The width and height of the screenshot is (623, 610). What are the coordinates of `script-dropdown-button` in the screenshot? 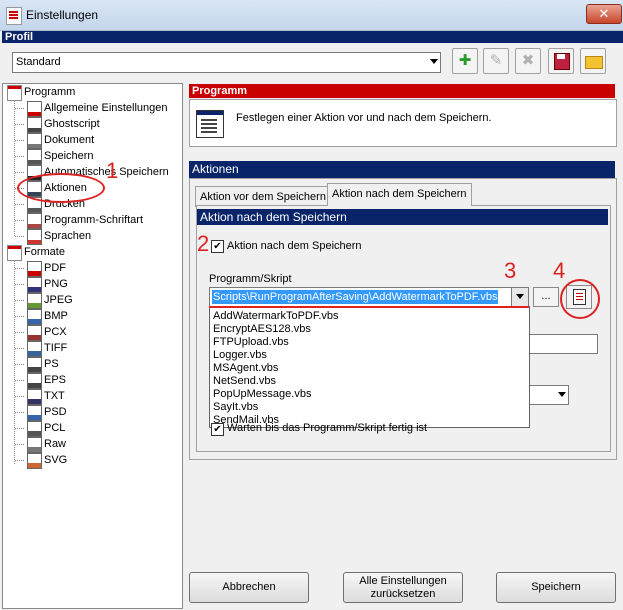 It's located at (519, 297).